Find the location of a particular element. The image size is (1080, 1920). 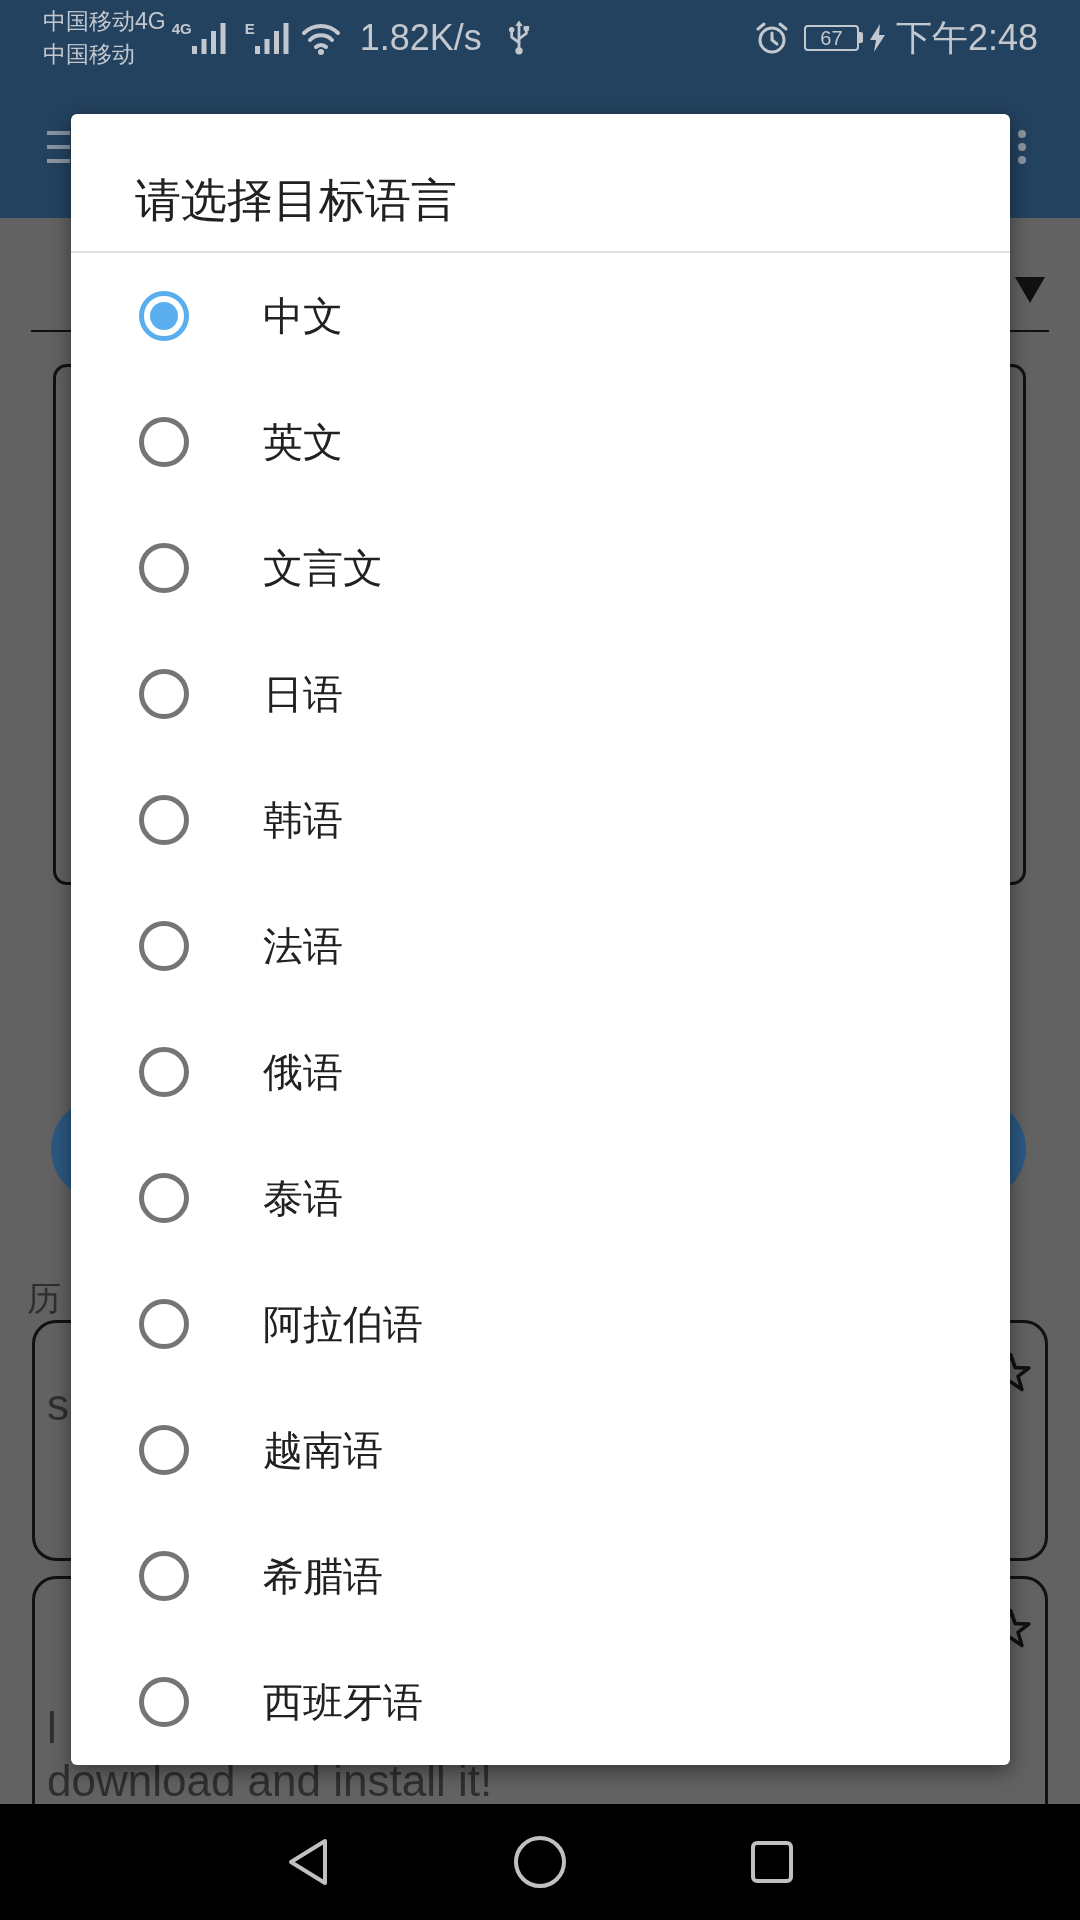

dropdown-caret-icon is located at coordinates (1030, 290).